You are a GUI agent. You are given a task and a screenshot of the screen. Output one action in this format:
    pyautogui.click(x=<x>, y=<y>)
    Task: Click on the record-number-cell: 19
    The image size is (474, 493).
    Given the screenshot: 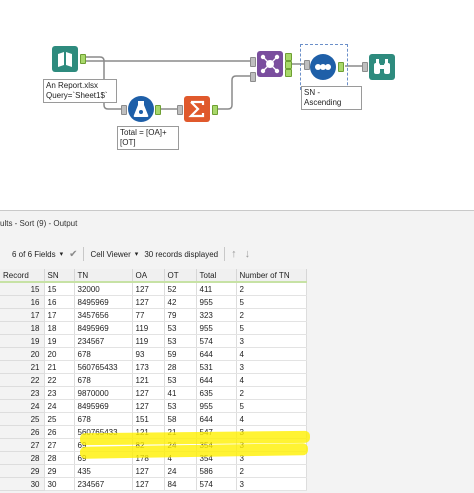 What is the action you would take?
    pyautogui.click(x=22, y=341)
    